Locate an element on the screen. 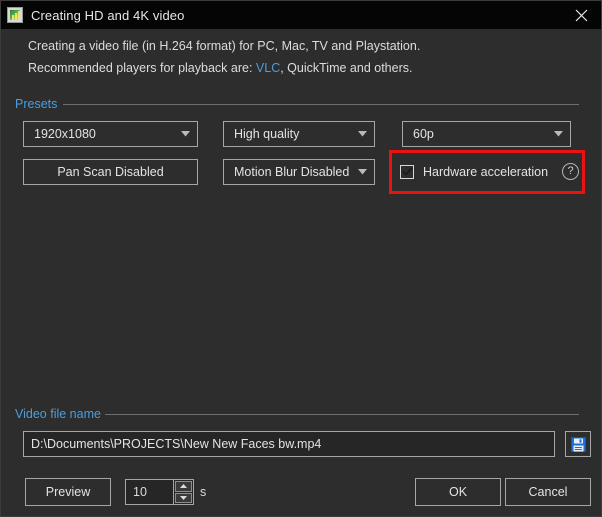 This screenshot has height=517, width=602. ok-button: OK is located at coordinates (458, 492).